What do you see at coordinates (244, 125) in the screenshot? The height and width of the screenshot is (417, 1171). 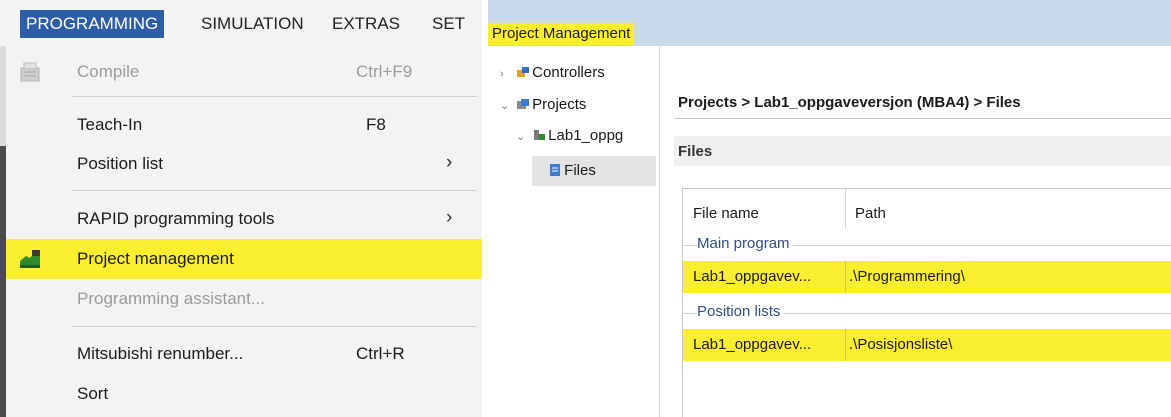 I see `menu-item-teach-in: Teach-In F8` at bounding box center [244, 125].